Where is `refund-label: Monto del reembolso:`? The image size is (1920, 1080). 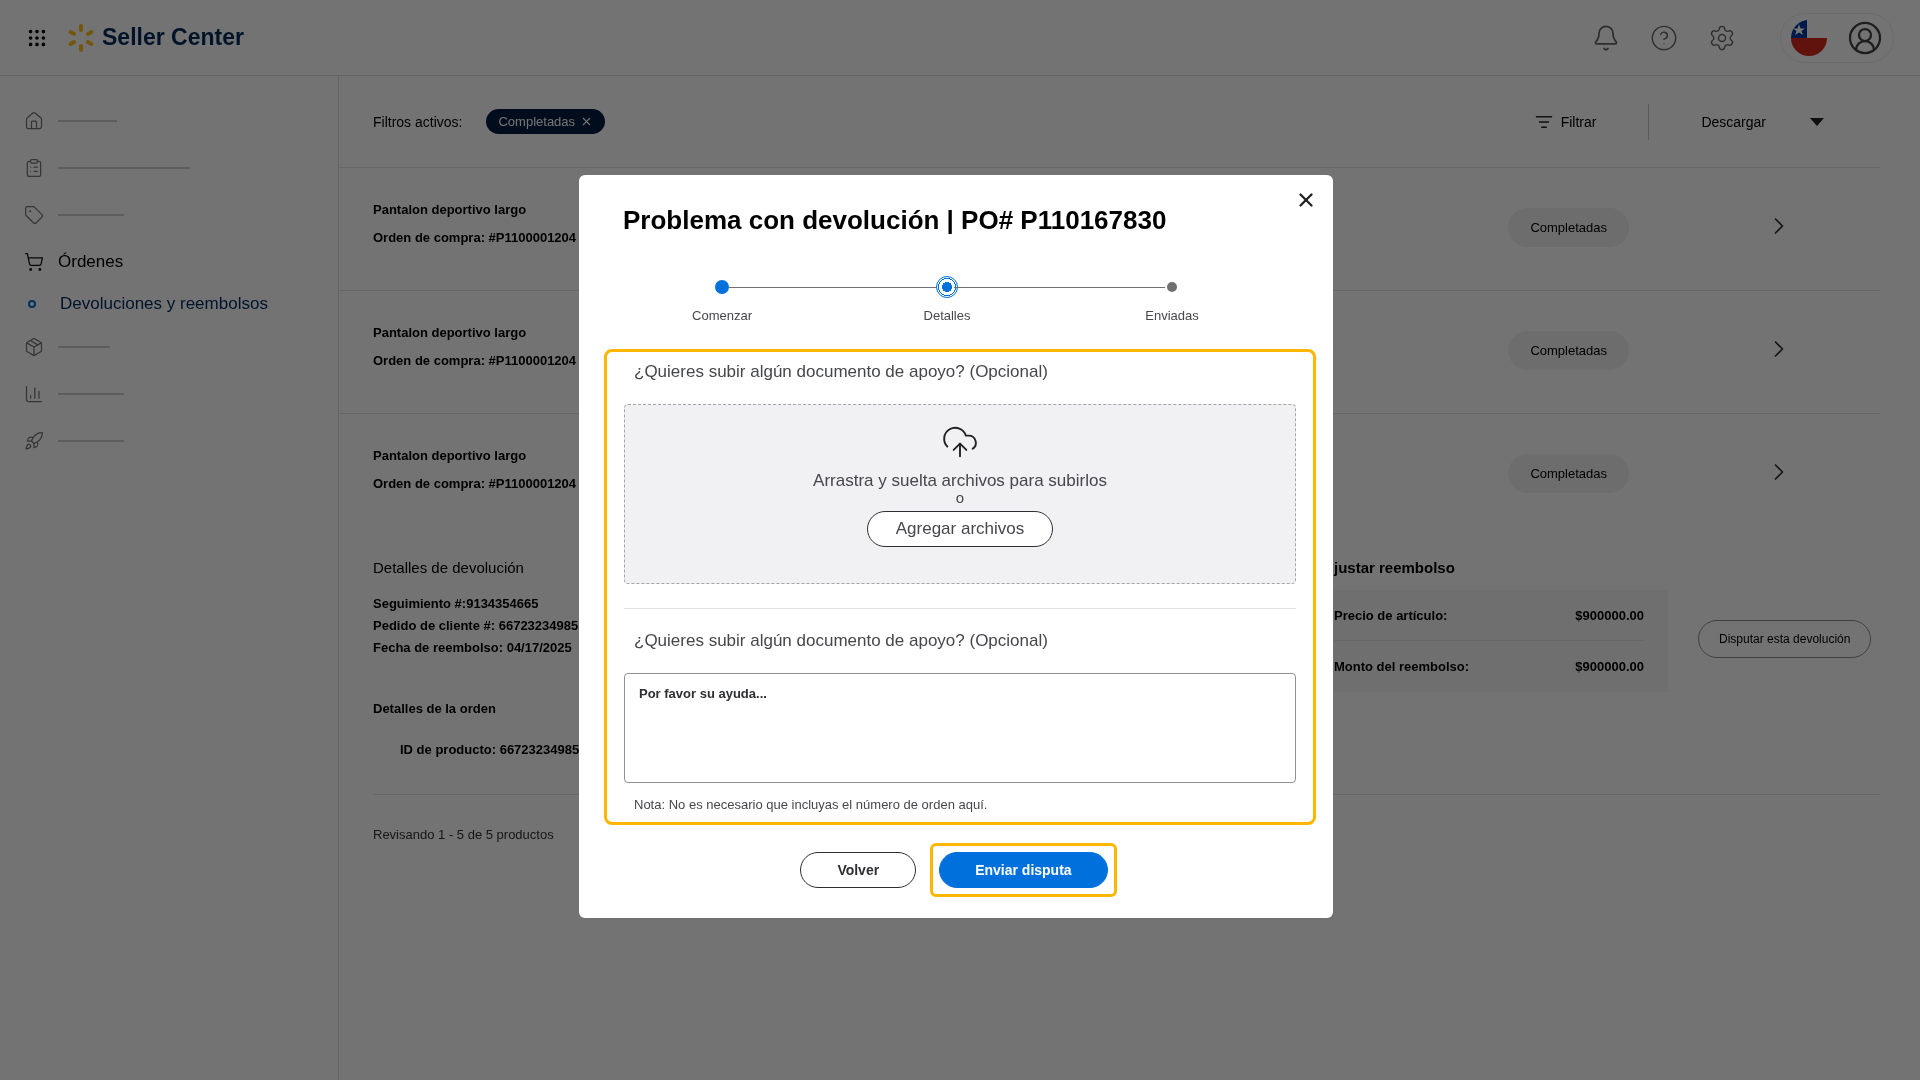
refund-label: Monto del reembolso: is located at coordinates (1402, 666).